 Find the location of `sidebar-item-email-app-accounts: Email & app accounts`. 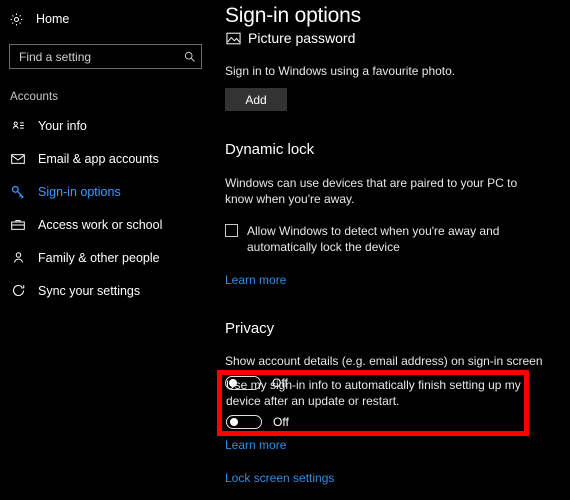

sidebar-item-email-app-accounts: Email & app accounts is located at coordinates (106, 158).